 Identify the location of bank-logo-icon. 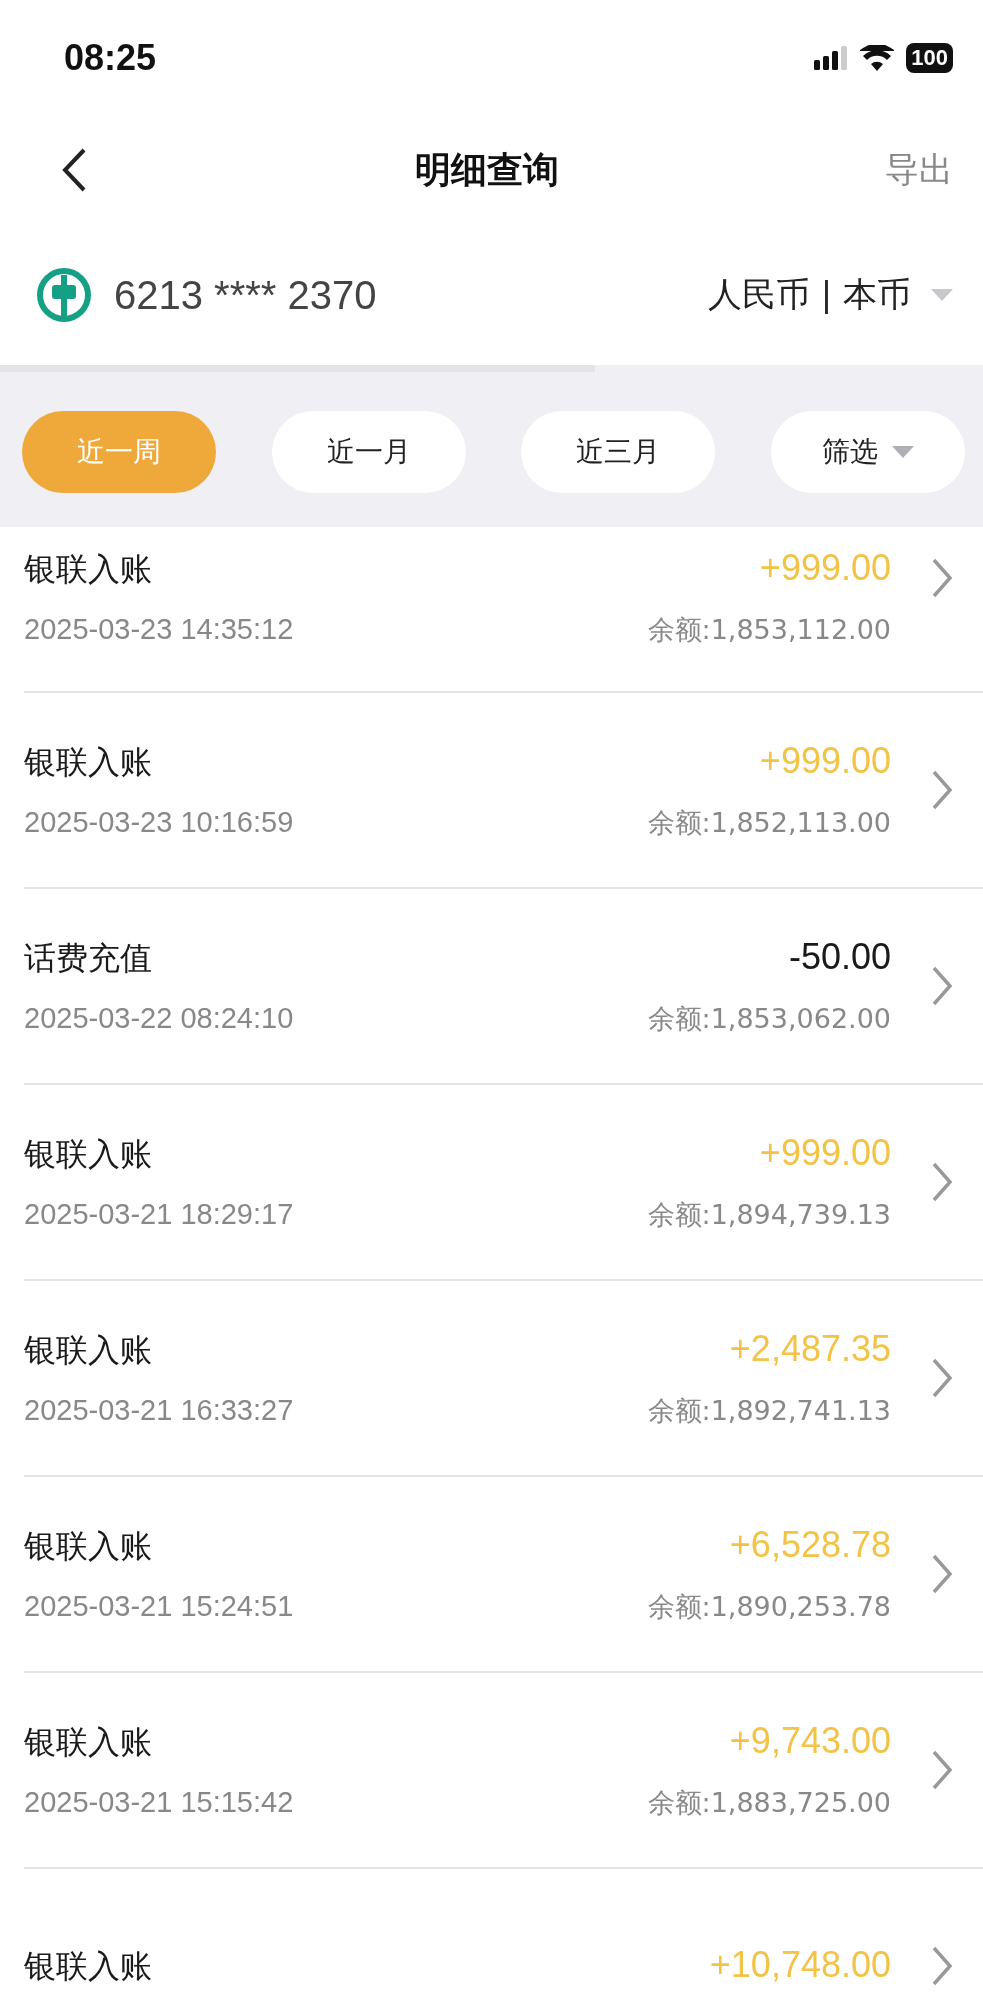
(64, 295).